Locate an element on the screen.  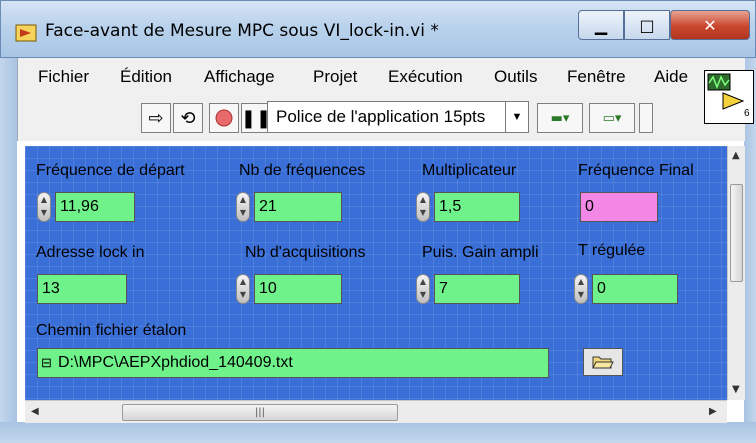
resize-objects-button is located at coordinates (646, 118).